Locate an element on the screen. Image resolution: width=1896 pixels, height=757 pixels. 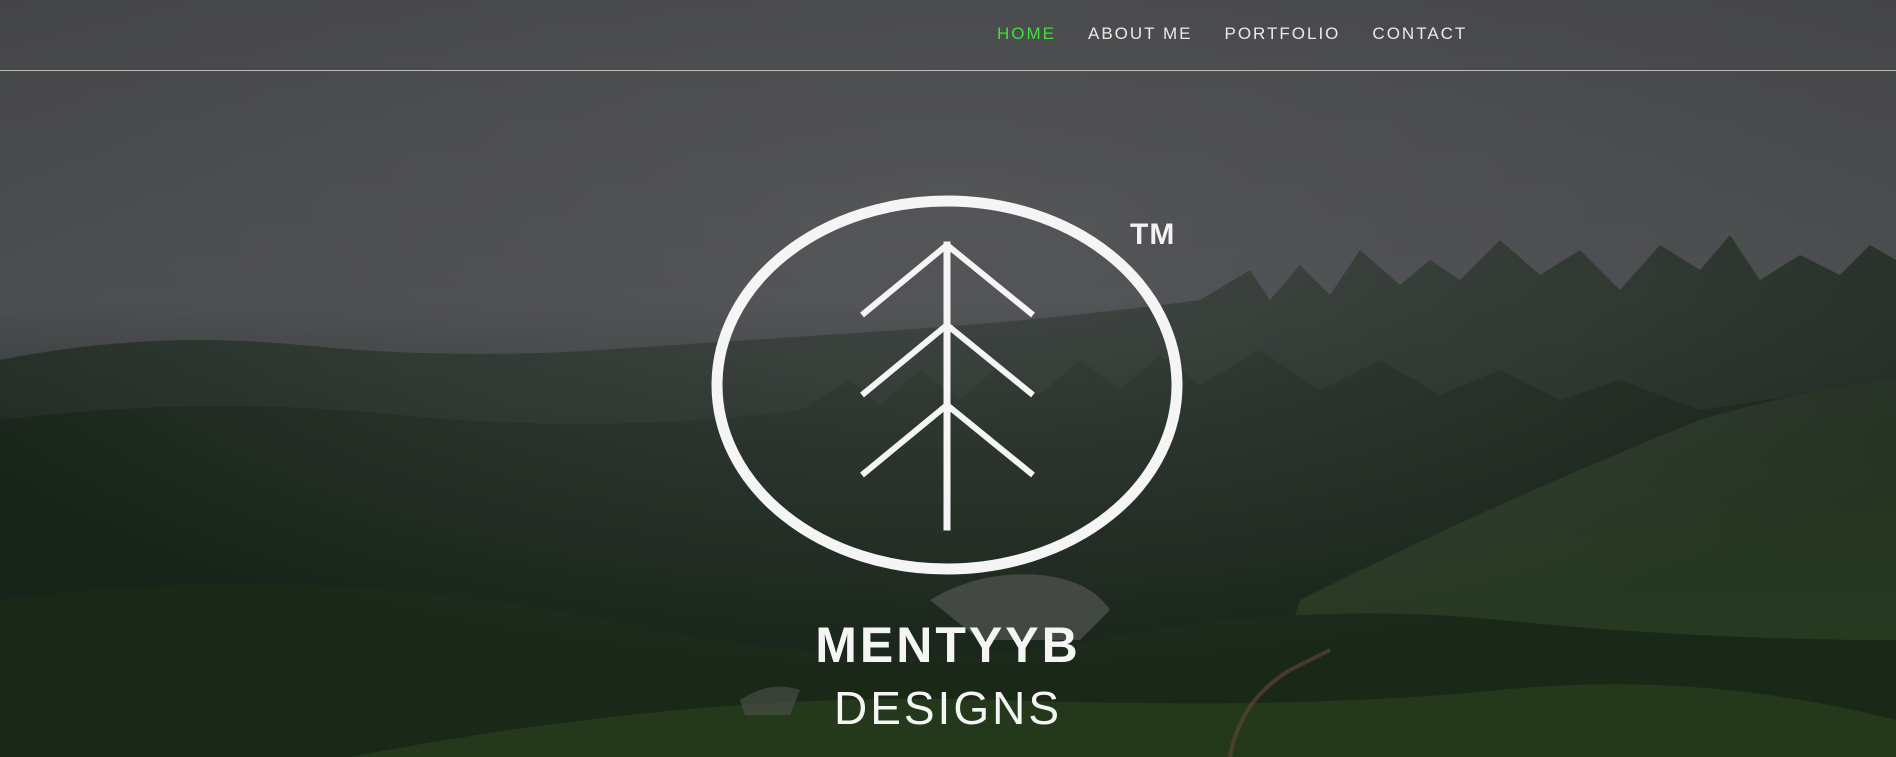
nav-about-me-link: ABOUT ME is located at coordinates (1140, 34).